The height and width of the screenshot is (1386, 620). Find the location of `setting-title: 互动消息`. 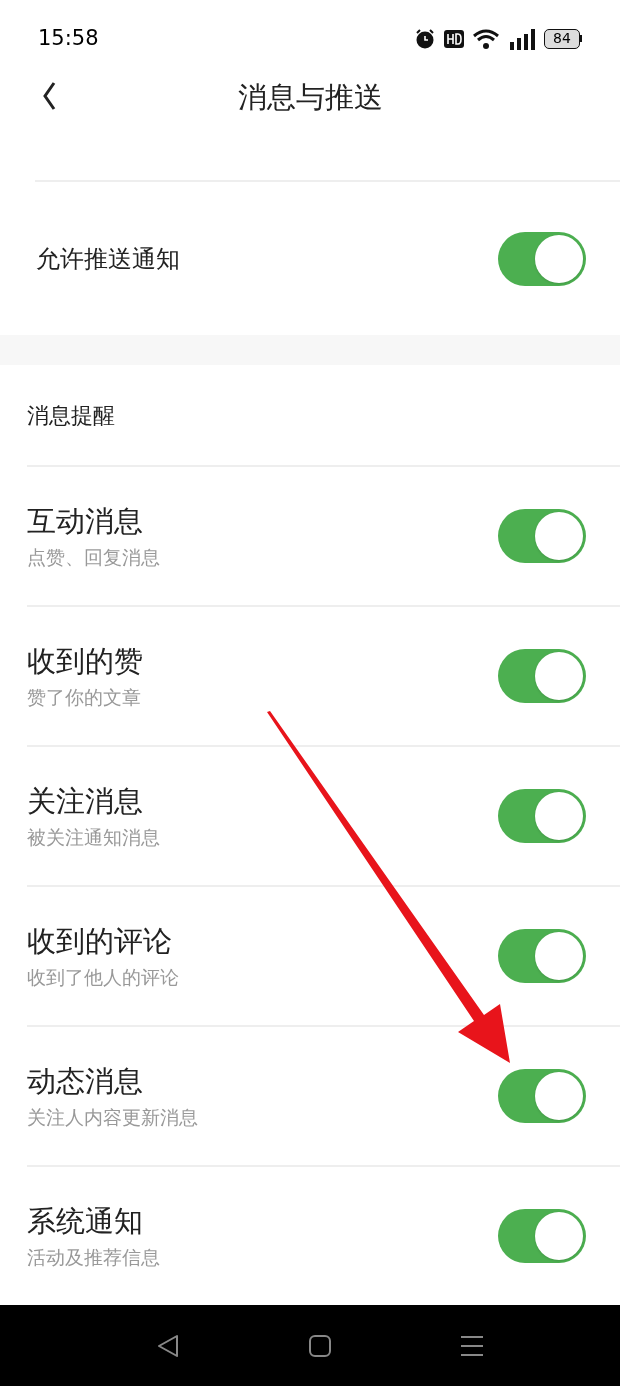

setting-title: 互动消息 is located at coordinates (85, 521).